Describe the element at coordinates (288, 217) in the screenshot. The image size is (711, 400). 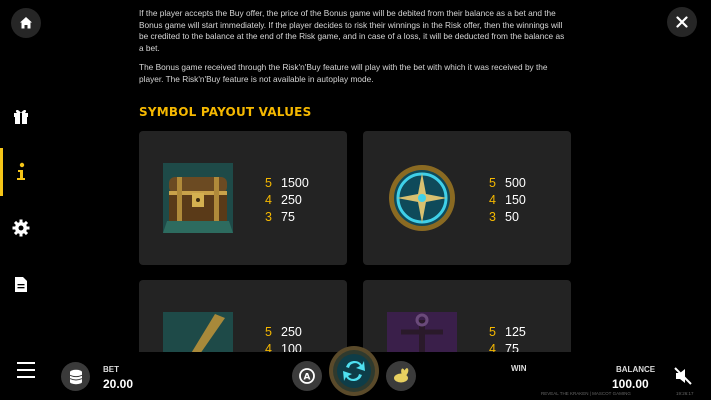
I see `payout-value: 75` at that location.